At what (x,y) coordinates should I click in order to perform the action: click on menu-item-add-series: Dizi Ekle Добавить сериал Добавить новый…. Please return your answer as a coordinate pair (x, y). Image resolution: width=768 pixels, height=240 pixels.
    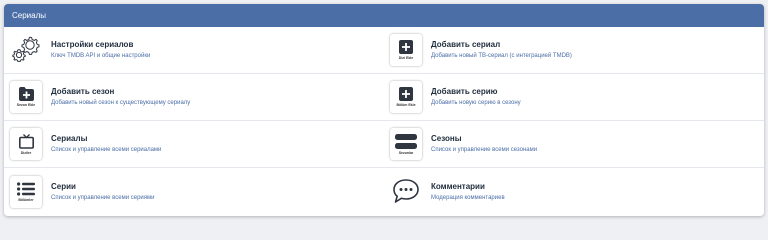
    Looking at the image, I should click on (574, 50).